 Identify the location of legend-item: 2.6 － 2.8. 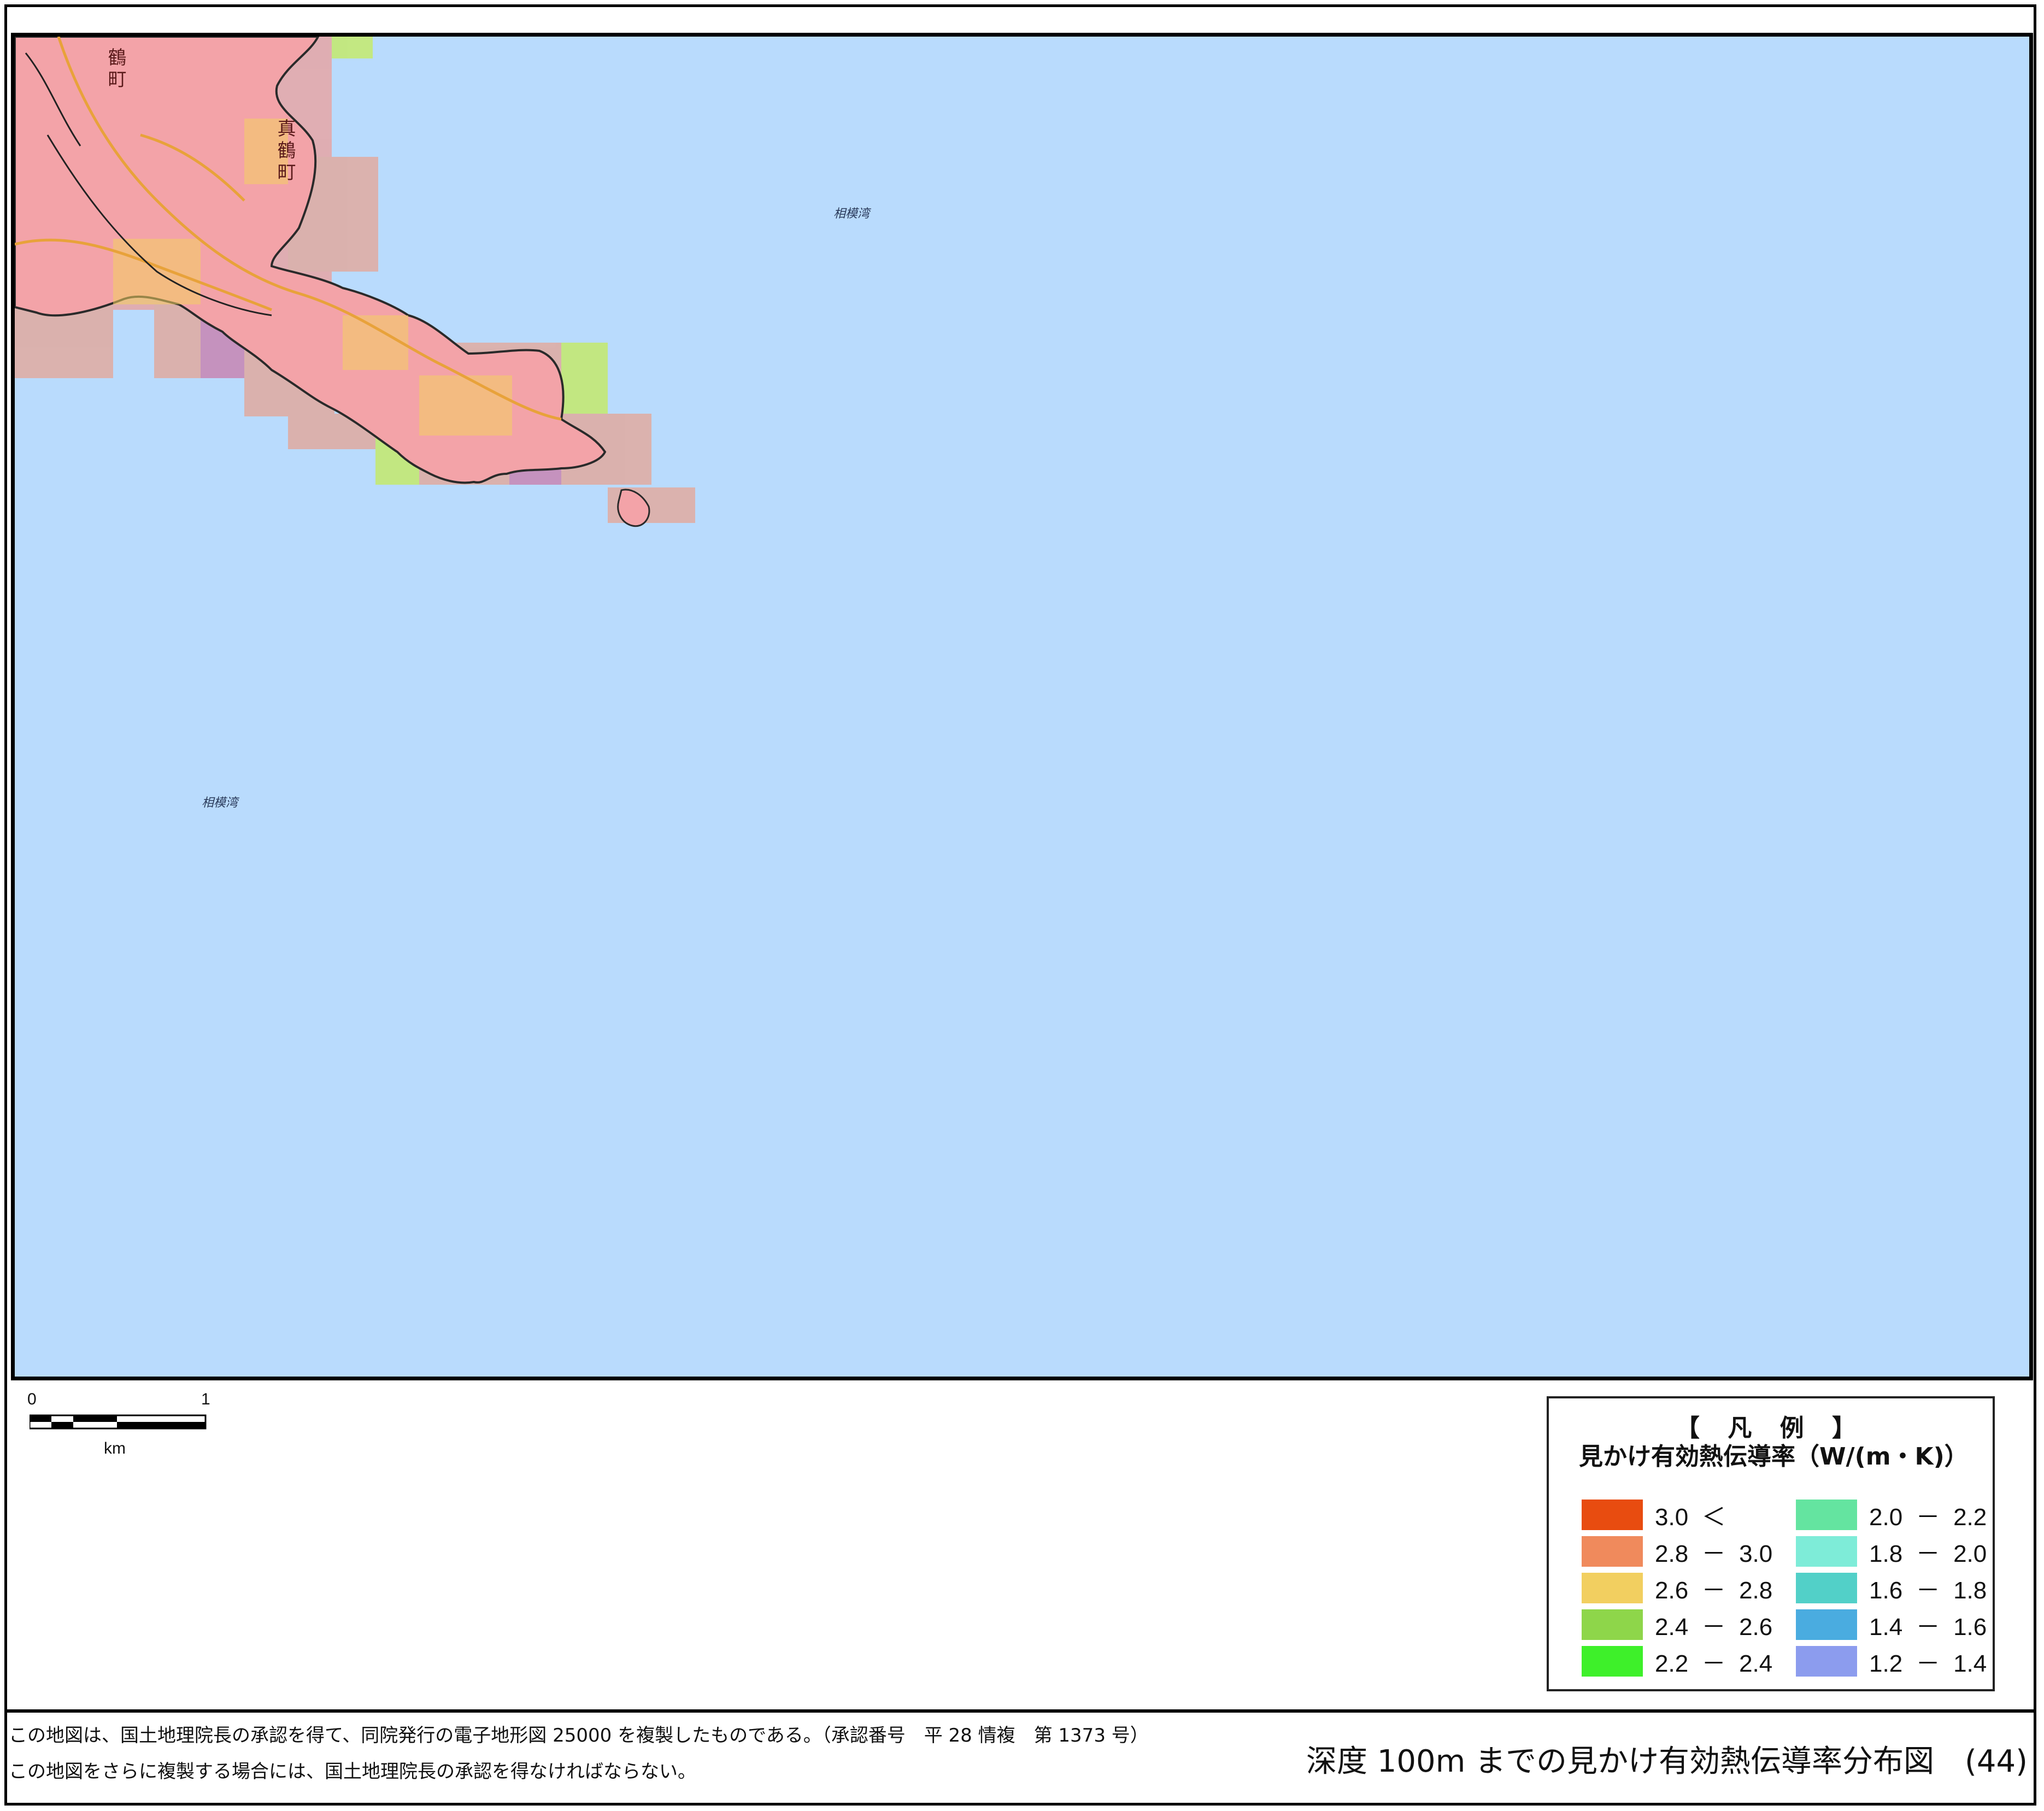
(1677, 1588).